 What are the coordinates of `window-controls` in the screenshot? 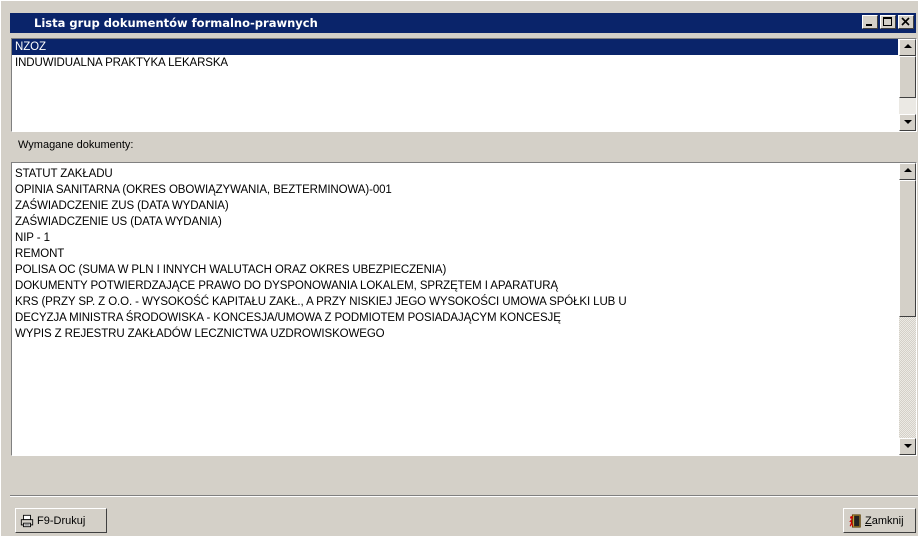 It's located at (888, 23).